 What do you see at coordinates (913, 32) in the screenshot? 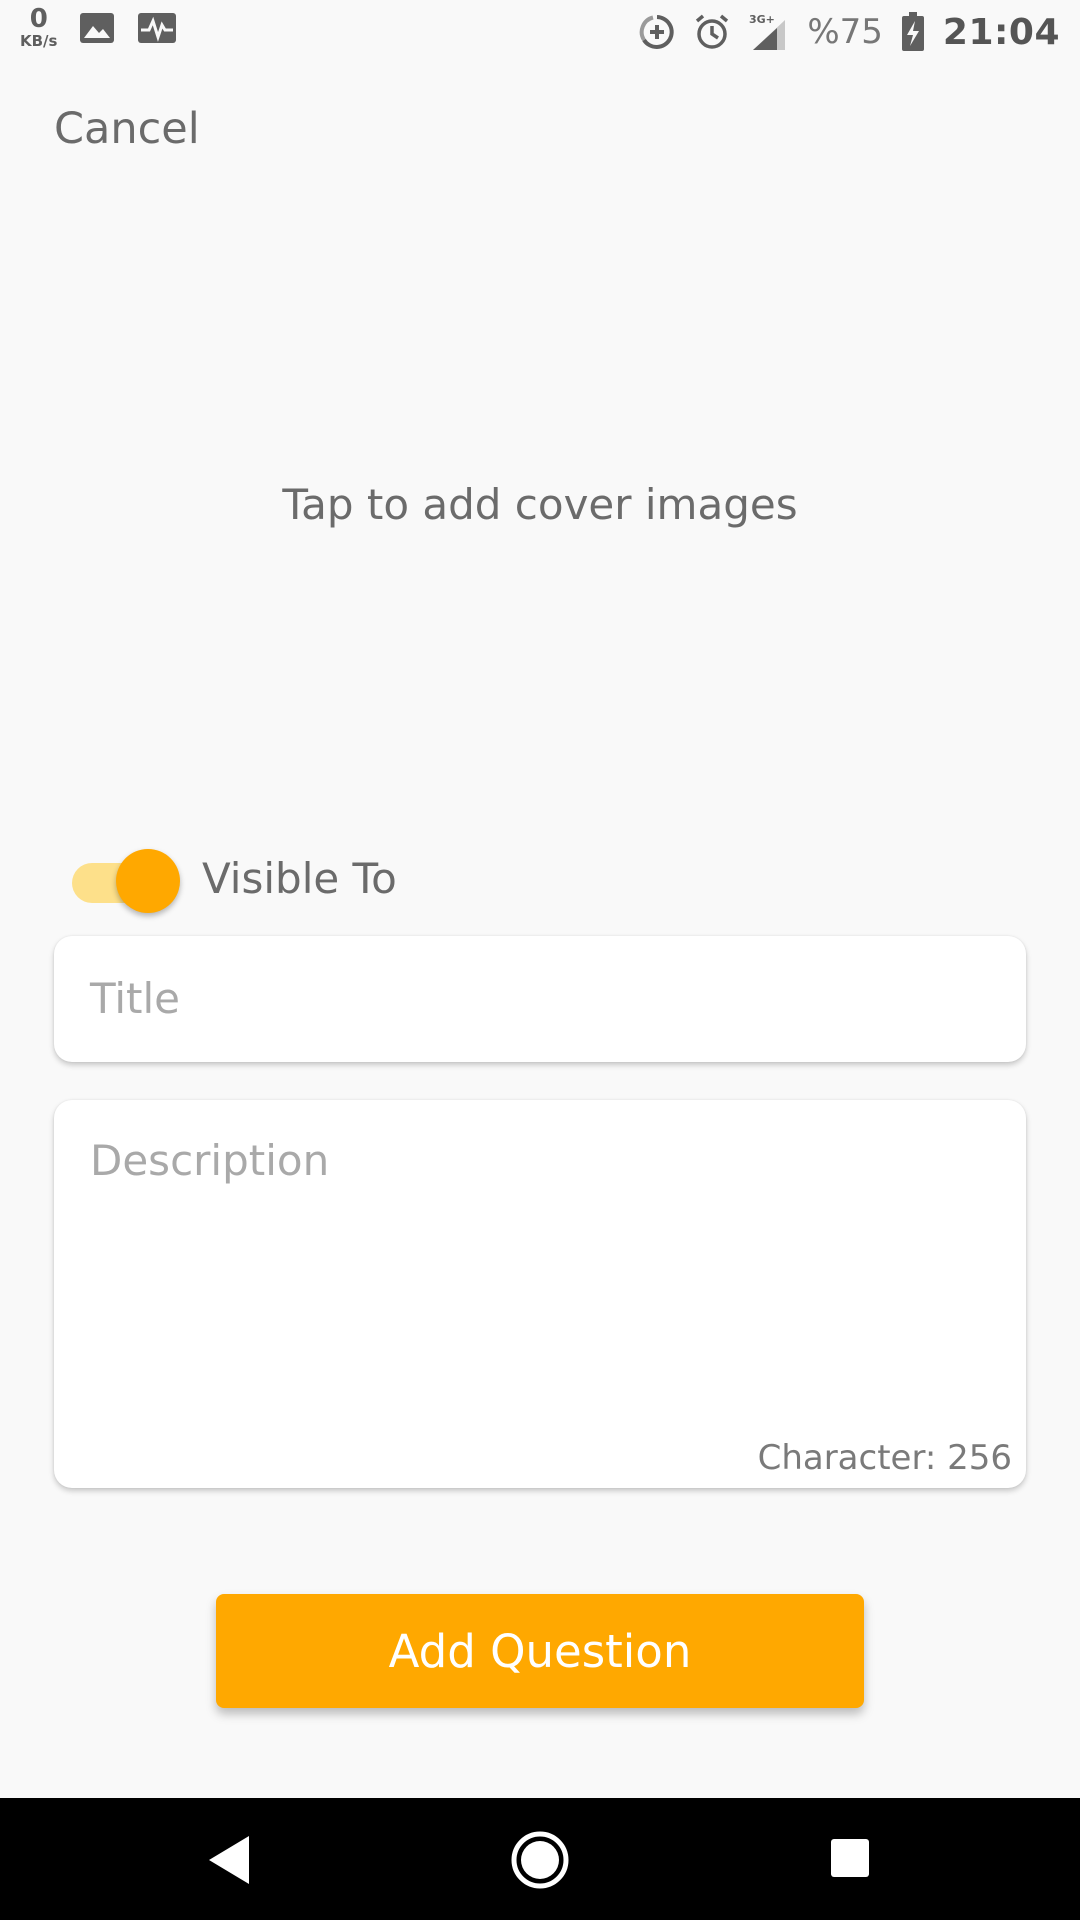
I see `battery-charging-icon` at bounding box center [913, 32].